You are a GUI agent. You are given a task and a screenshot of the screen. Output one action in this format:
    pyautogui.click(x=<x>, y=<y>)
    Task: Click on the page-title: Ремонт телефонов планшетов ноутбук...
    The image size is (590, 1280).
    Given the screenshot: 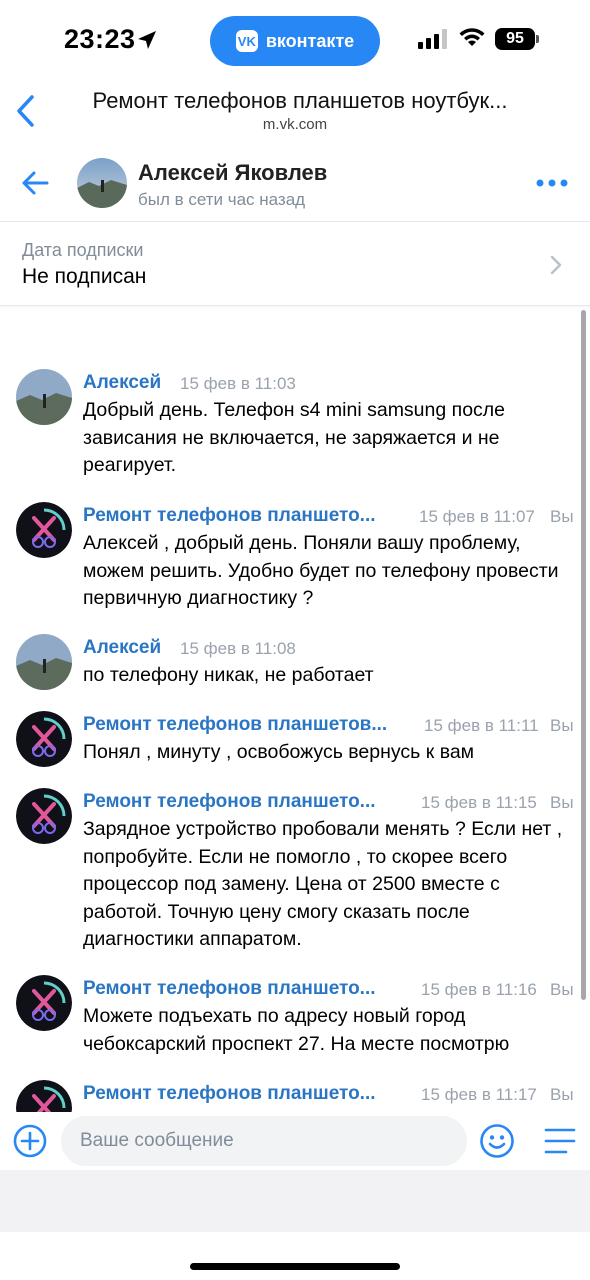 What is the action you would take?
    pyautogui.click(x=300, y=100)
    